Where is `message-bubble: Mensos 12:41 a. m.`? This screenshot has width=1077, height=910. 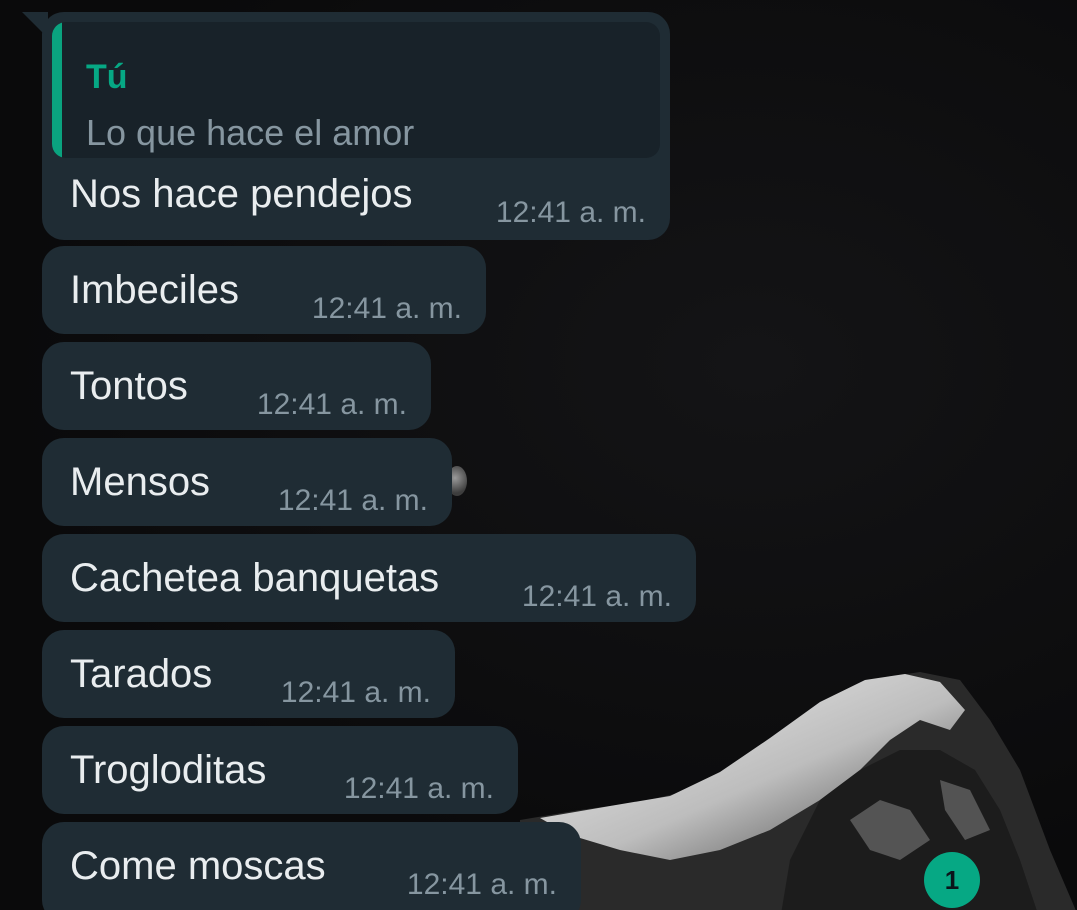
message-bubble: Mensos 12:41 a. m. is located at coordinates (247, 482).